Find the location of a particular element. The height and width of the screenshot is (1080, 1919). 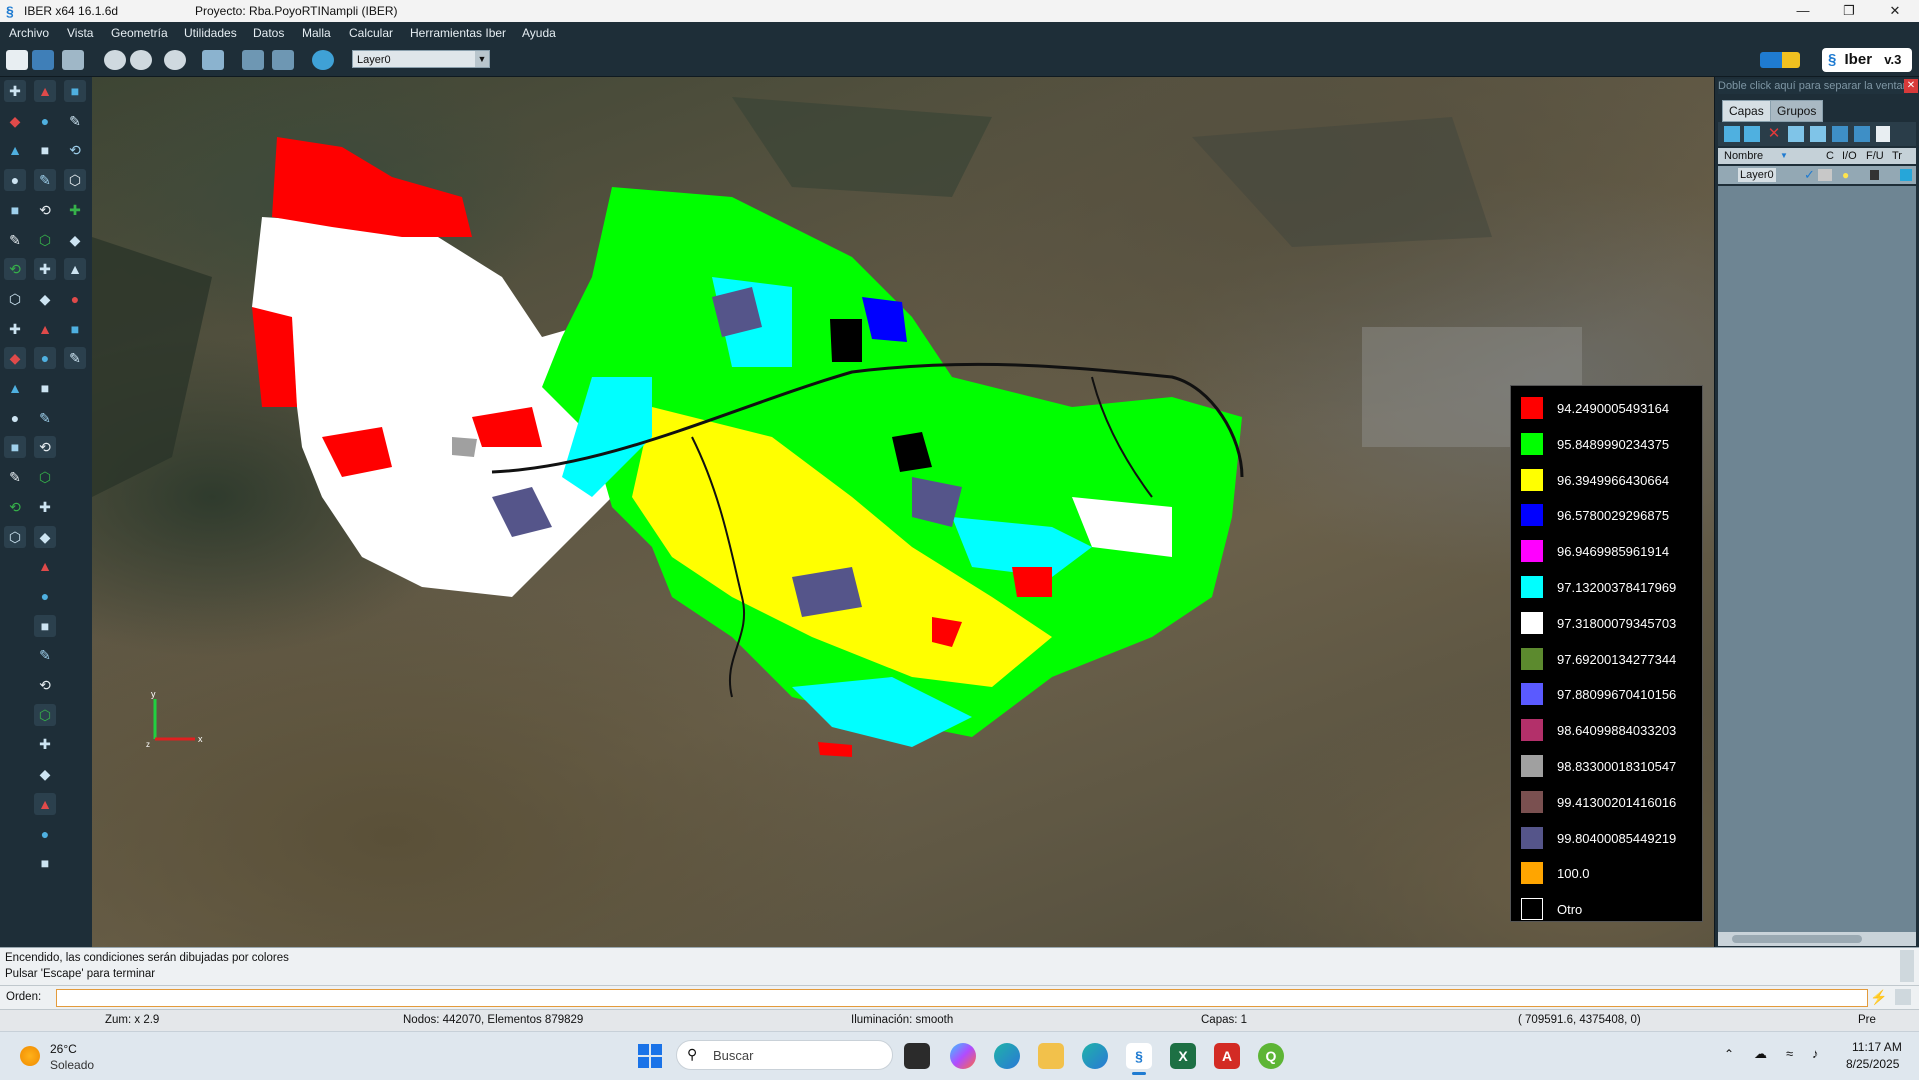

render-icon is located at coordinates (253, 60).